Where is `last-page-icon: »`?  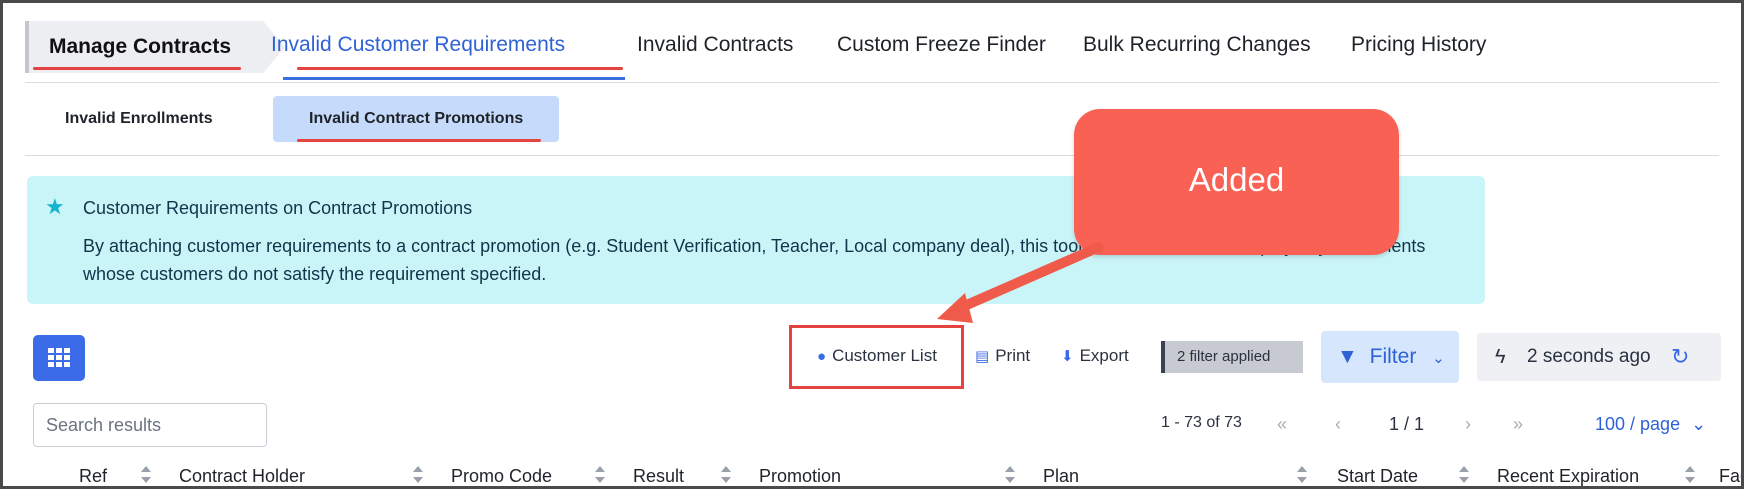 last-page-icon: » is located at coordinates (1518, 424).